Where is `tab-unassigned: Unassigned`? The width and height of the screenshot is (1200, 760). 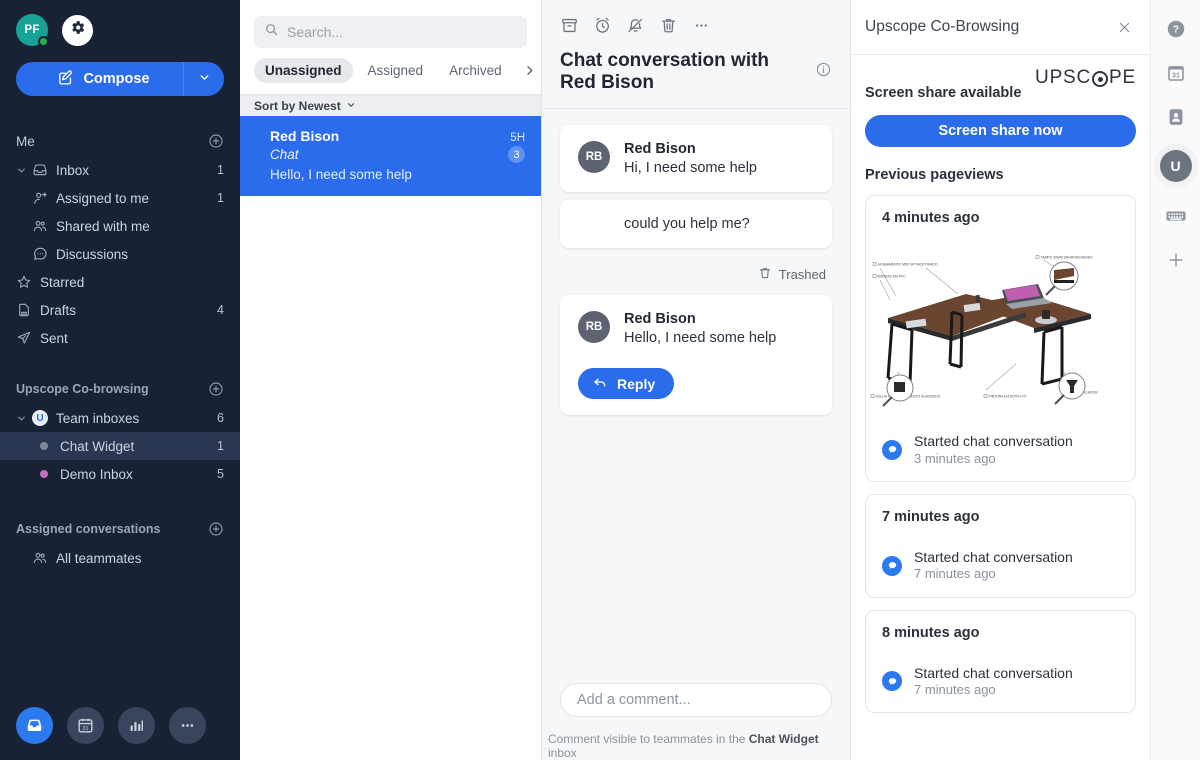
tab-unassigned: Unassigned is located at coordinates (303, 70).